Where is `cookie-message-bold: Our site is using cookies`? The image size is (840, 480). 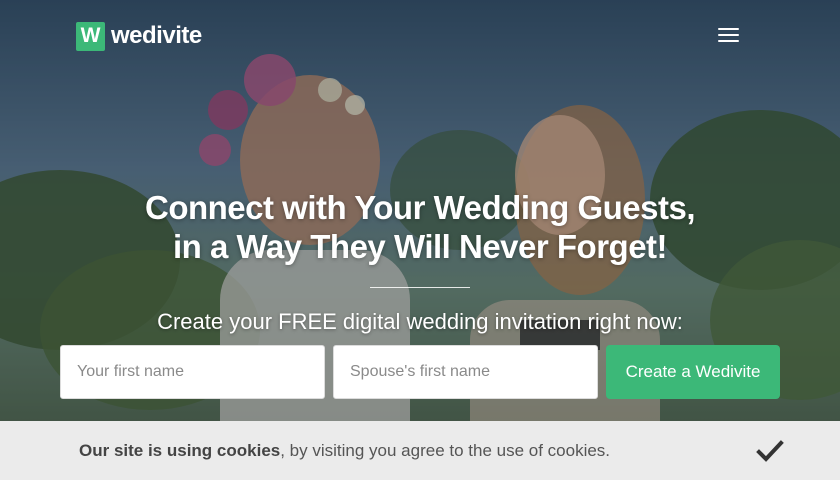
cookie-message-bold: Our site is using cookies is located at coordinates (180, 450).